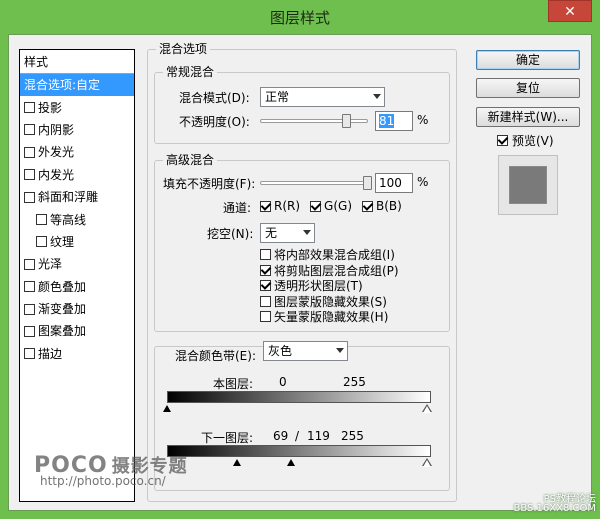  I want to click on advanced-option: 透明形状图层(T), so click(329, 286).